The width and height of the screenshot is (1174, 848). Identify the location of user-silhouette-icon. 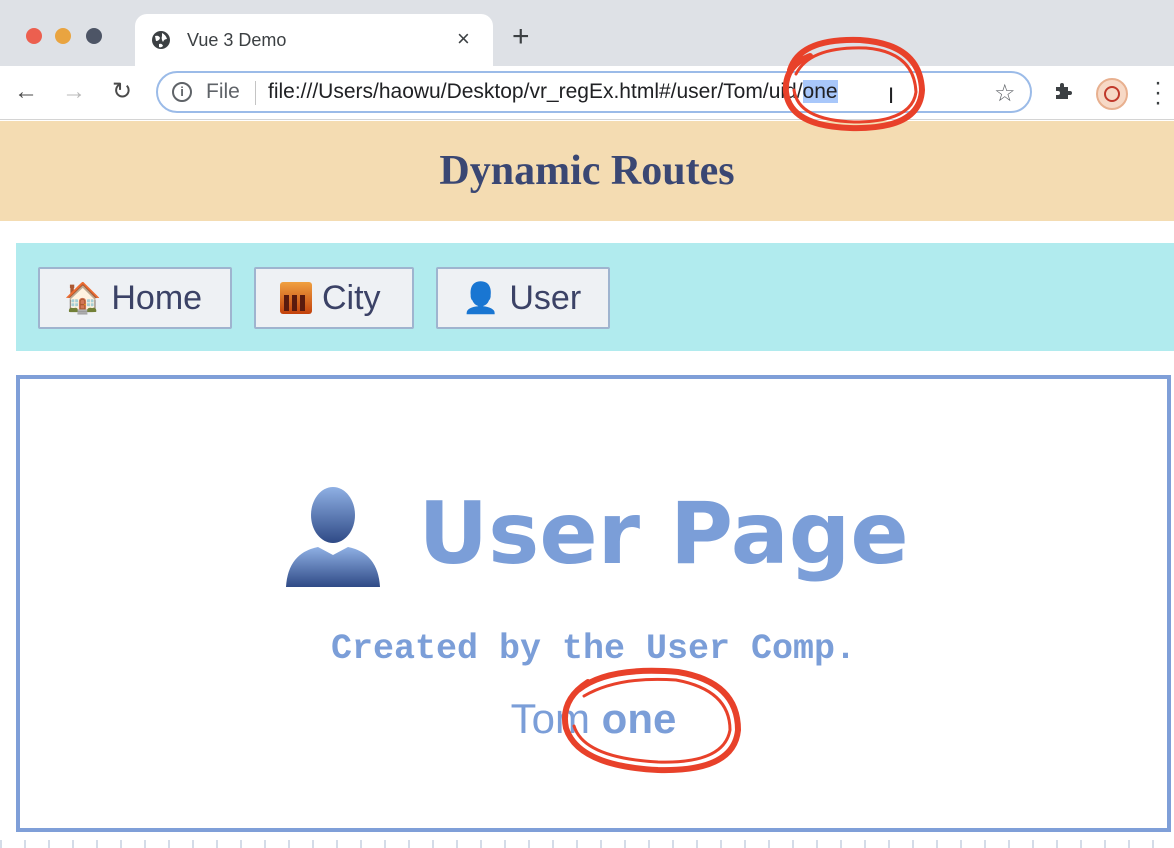
(333, 537).